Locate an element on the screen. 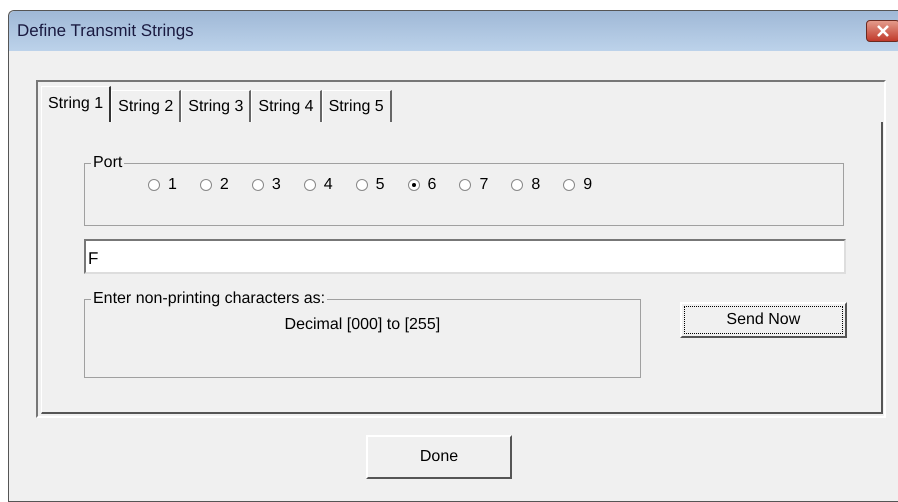  close-button is located at coordinates (882, 31).